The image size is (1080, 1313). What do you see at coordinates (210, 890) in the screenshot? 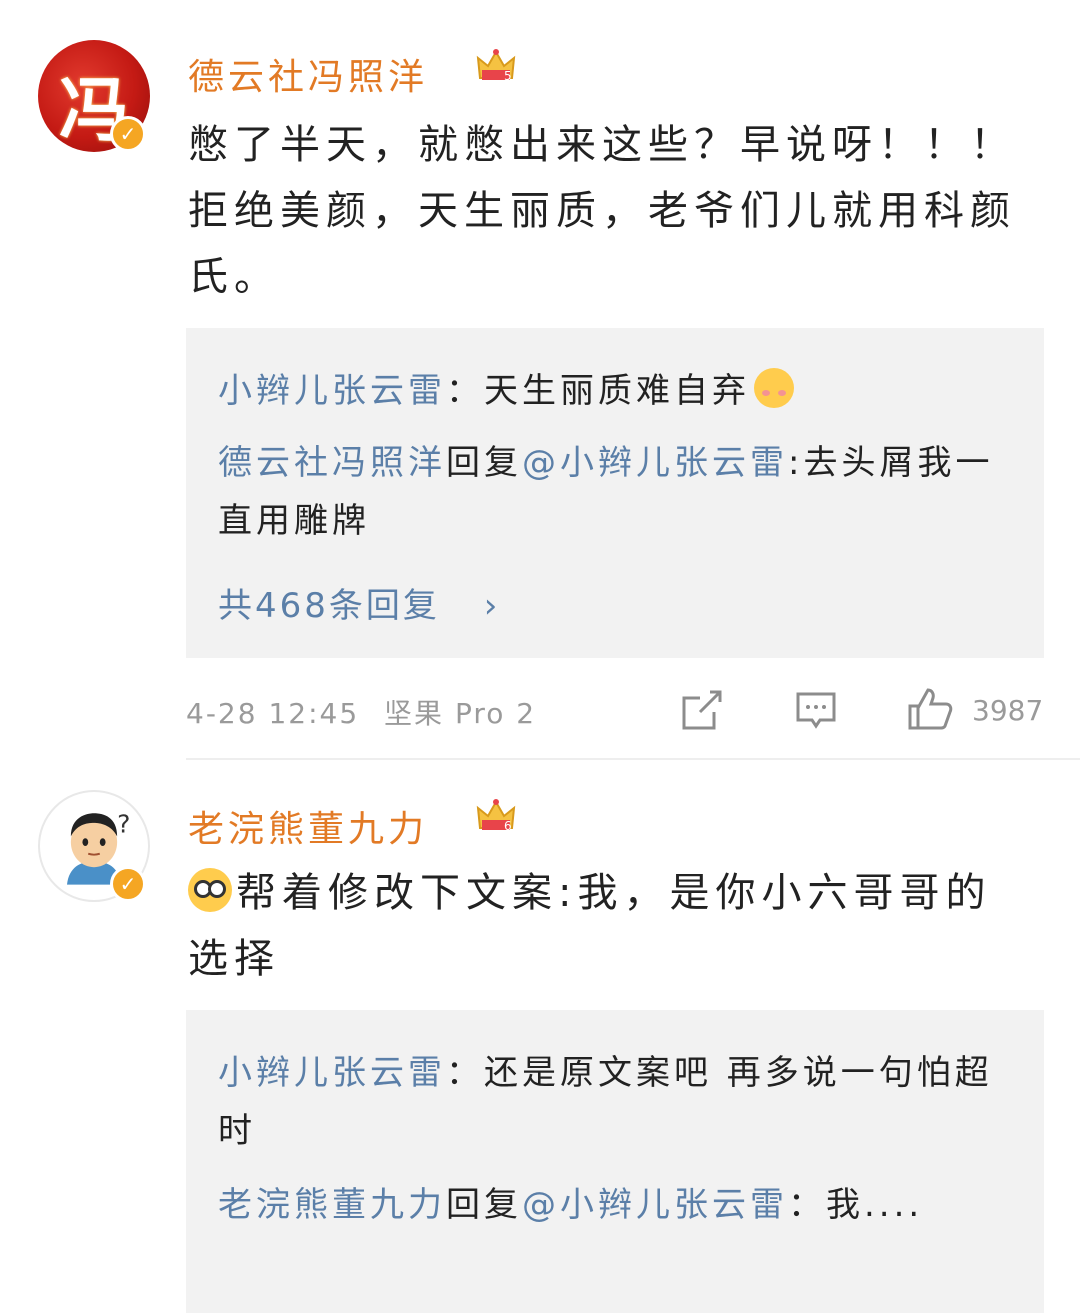
I see `glasses-emoji-icon` at bounding box center [210, 890].